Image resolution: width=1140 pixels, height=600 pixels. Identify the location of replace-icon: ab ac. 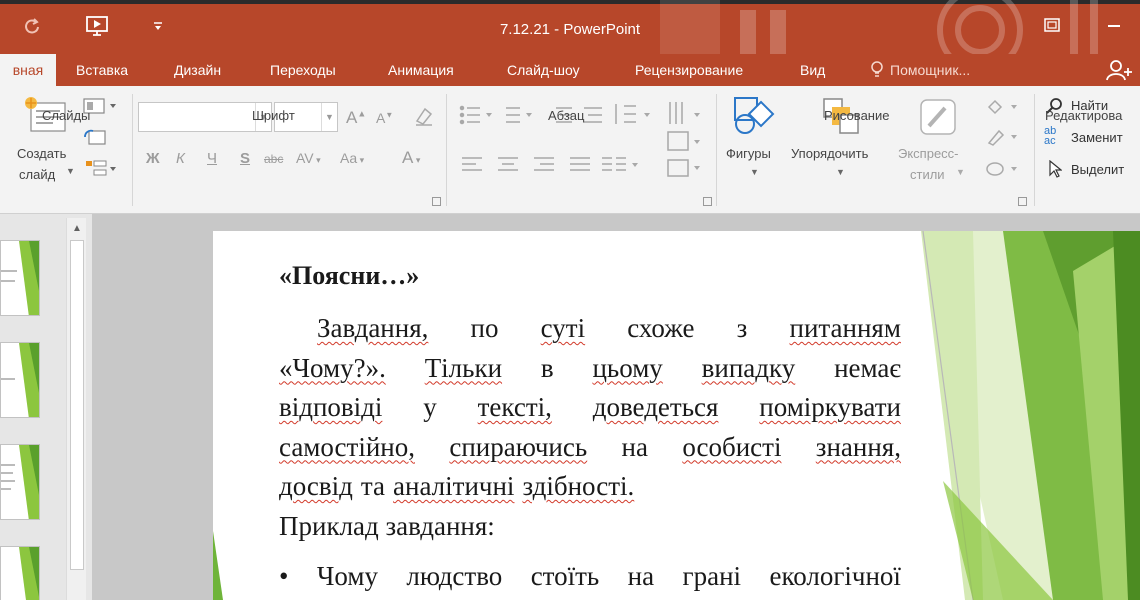
(1050, 136).